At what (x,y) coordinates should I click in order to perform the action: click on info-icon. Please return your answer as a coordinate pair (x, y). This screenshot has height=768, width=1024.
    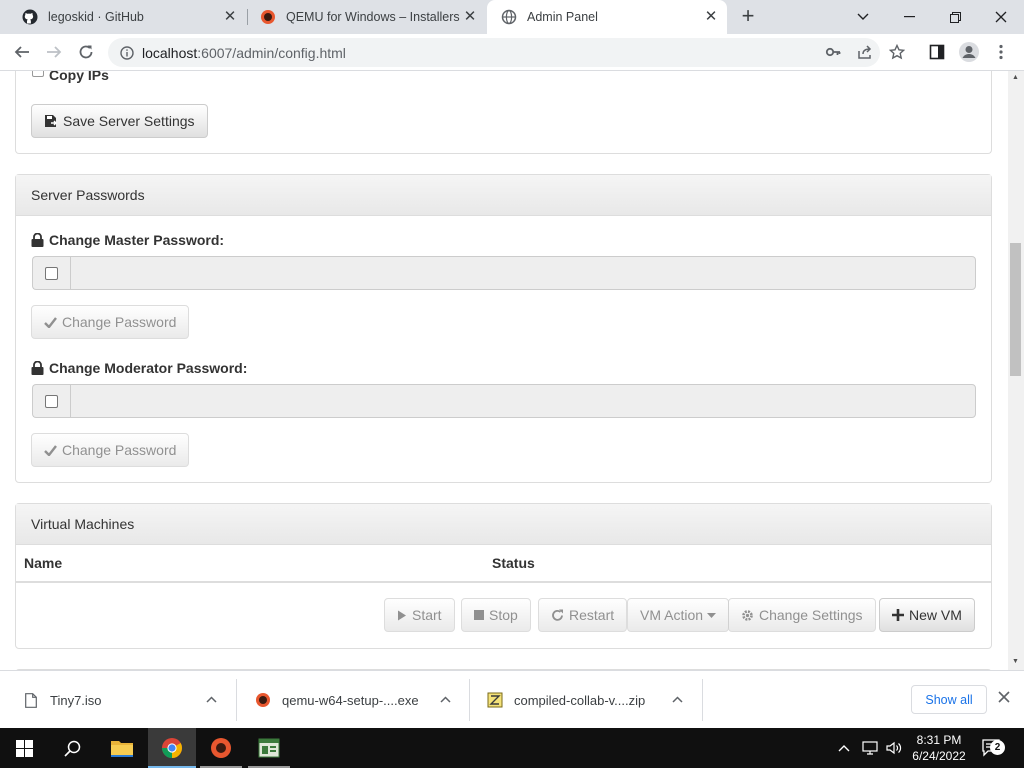
    Looking at the image, I should click on (127, 52).